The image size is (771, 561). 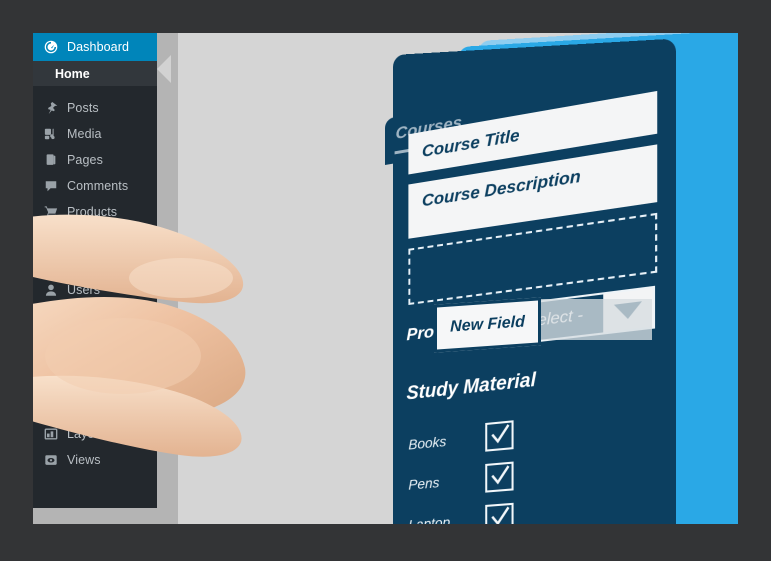 I want to click on sidebar-item-dashboard: Dashboard, so click(x=95, y=47).